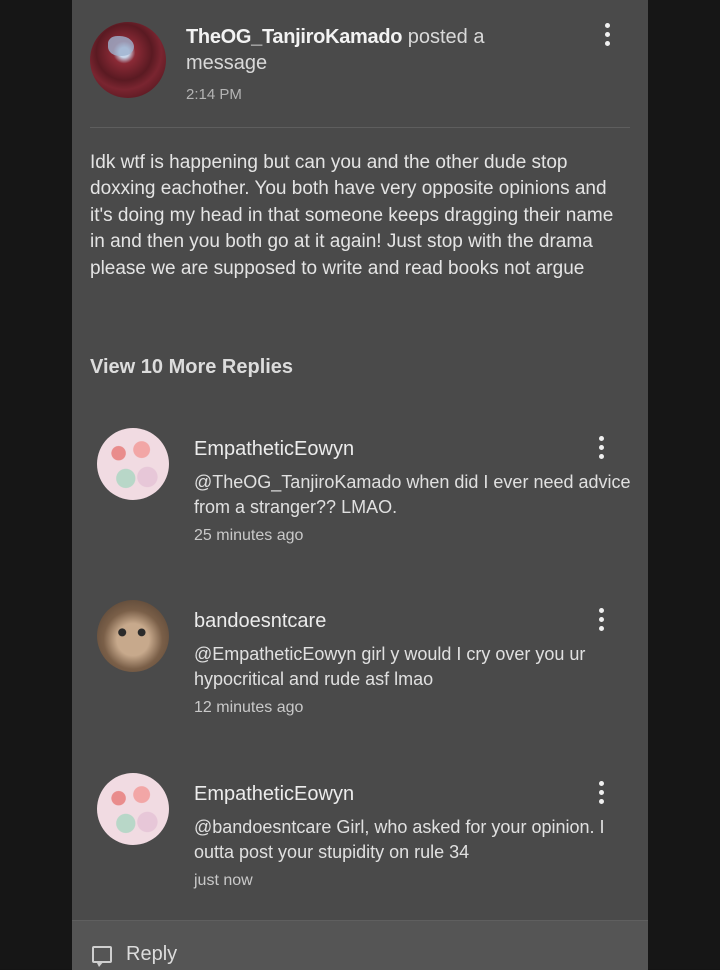 The height and width of the screenshot is (970, 720). What do you see at coordinates (36, 484) in the screenshot?
I see `left-edge` at bounding box center [36, 484].